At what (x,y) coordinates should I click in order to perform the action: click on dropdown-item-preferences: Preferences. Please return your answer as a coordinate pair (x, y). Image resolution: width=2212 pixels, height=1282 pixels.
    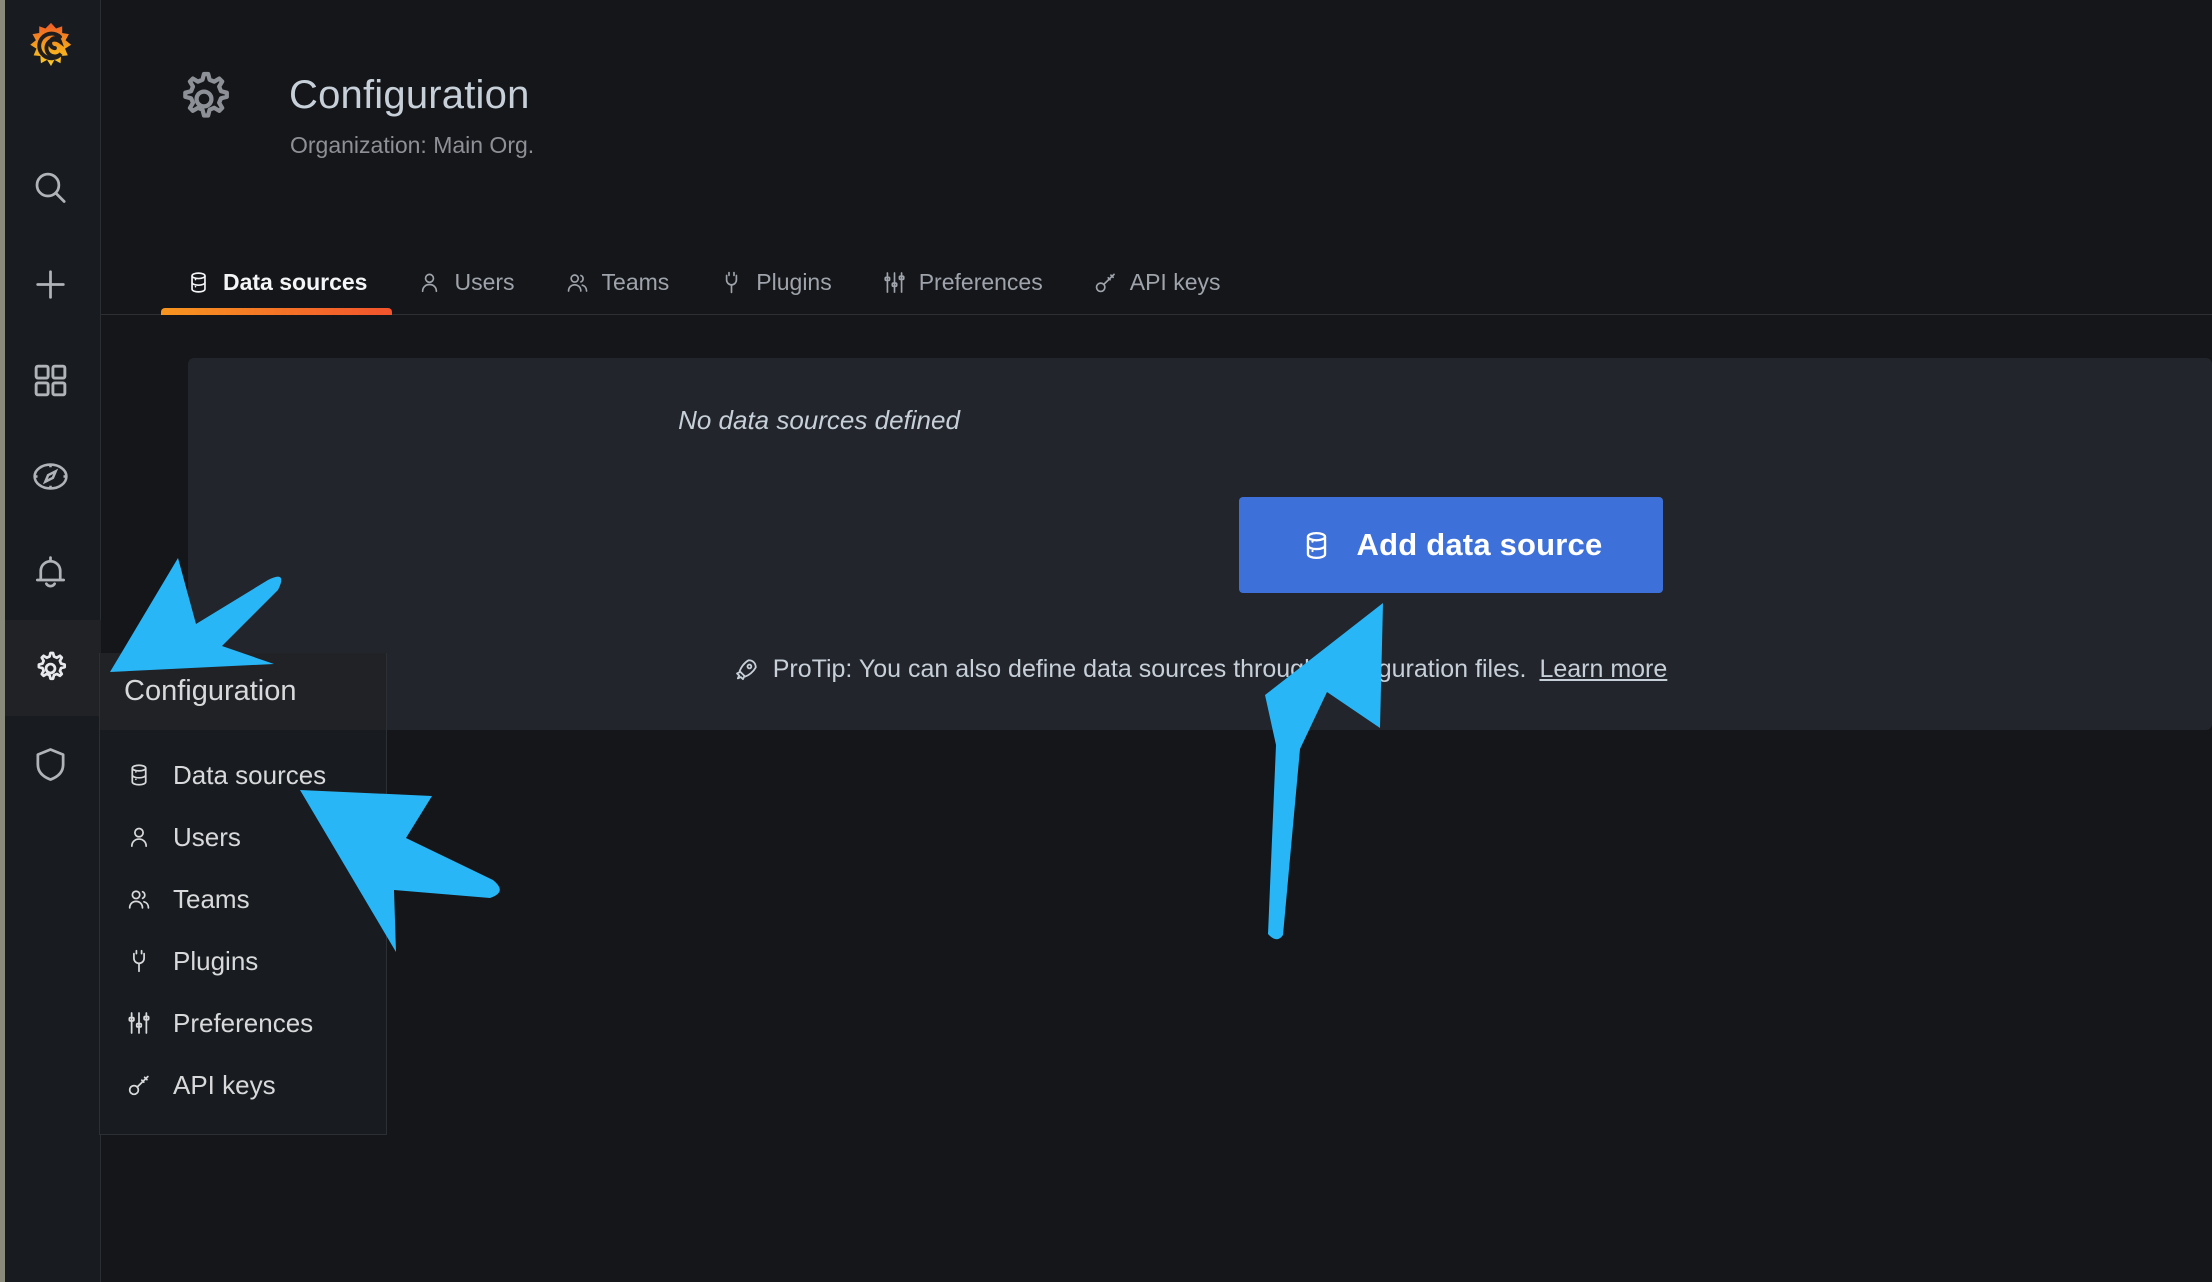
    Looking at the image, I should click on (243, 1023).